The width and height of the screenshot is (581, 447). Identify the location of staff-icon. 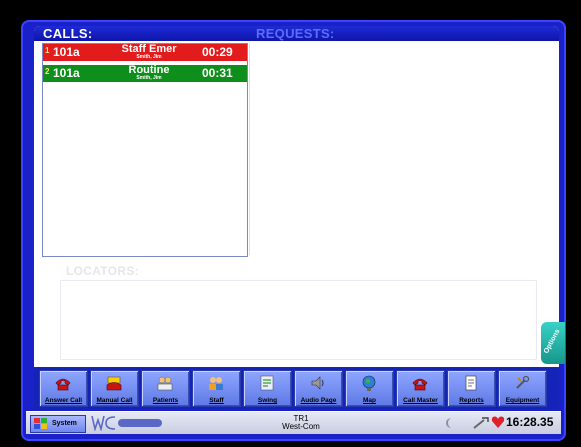
(216, 383).